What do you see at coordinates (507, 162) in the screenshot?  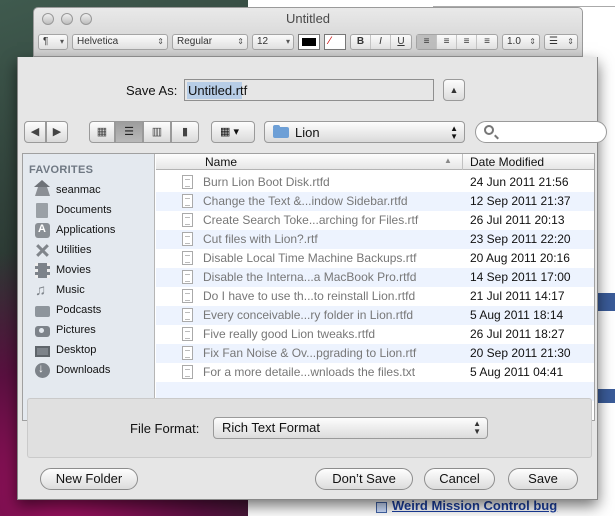 I see `column-header-date: Date Modified` at bounding box center [507, 162].